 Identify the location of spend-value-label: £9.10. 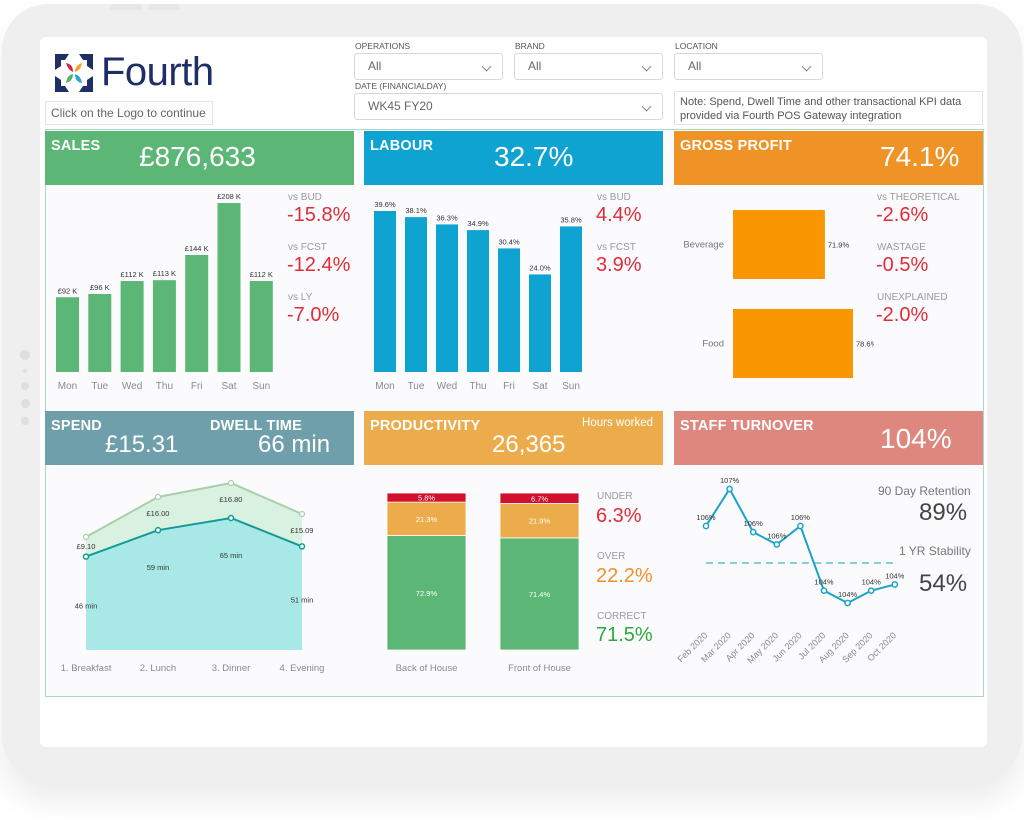
(86, 546).